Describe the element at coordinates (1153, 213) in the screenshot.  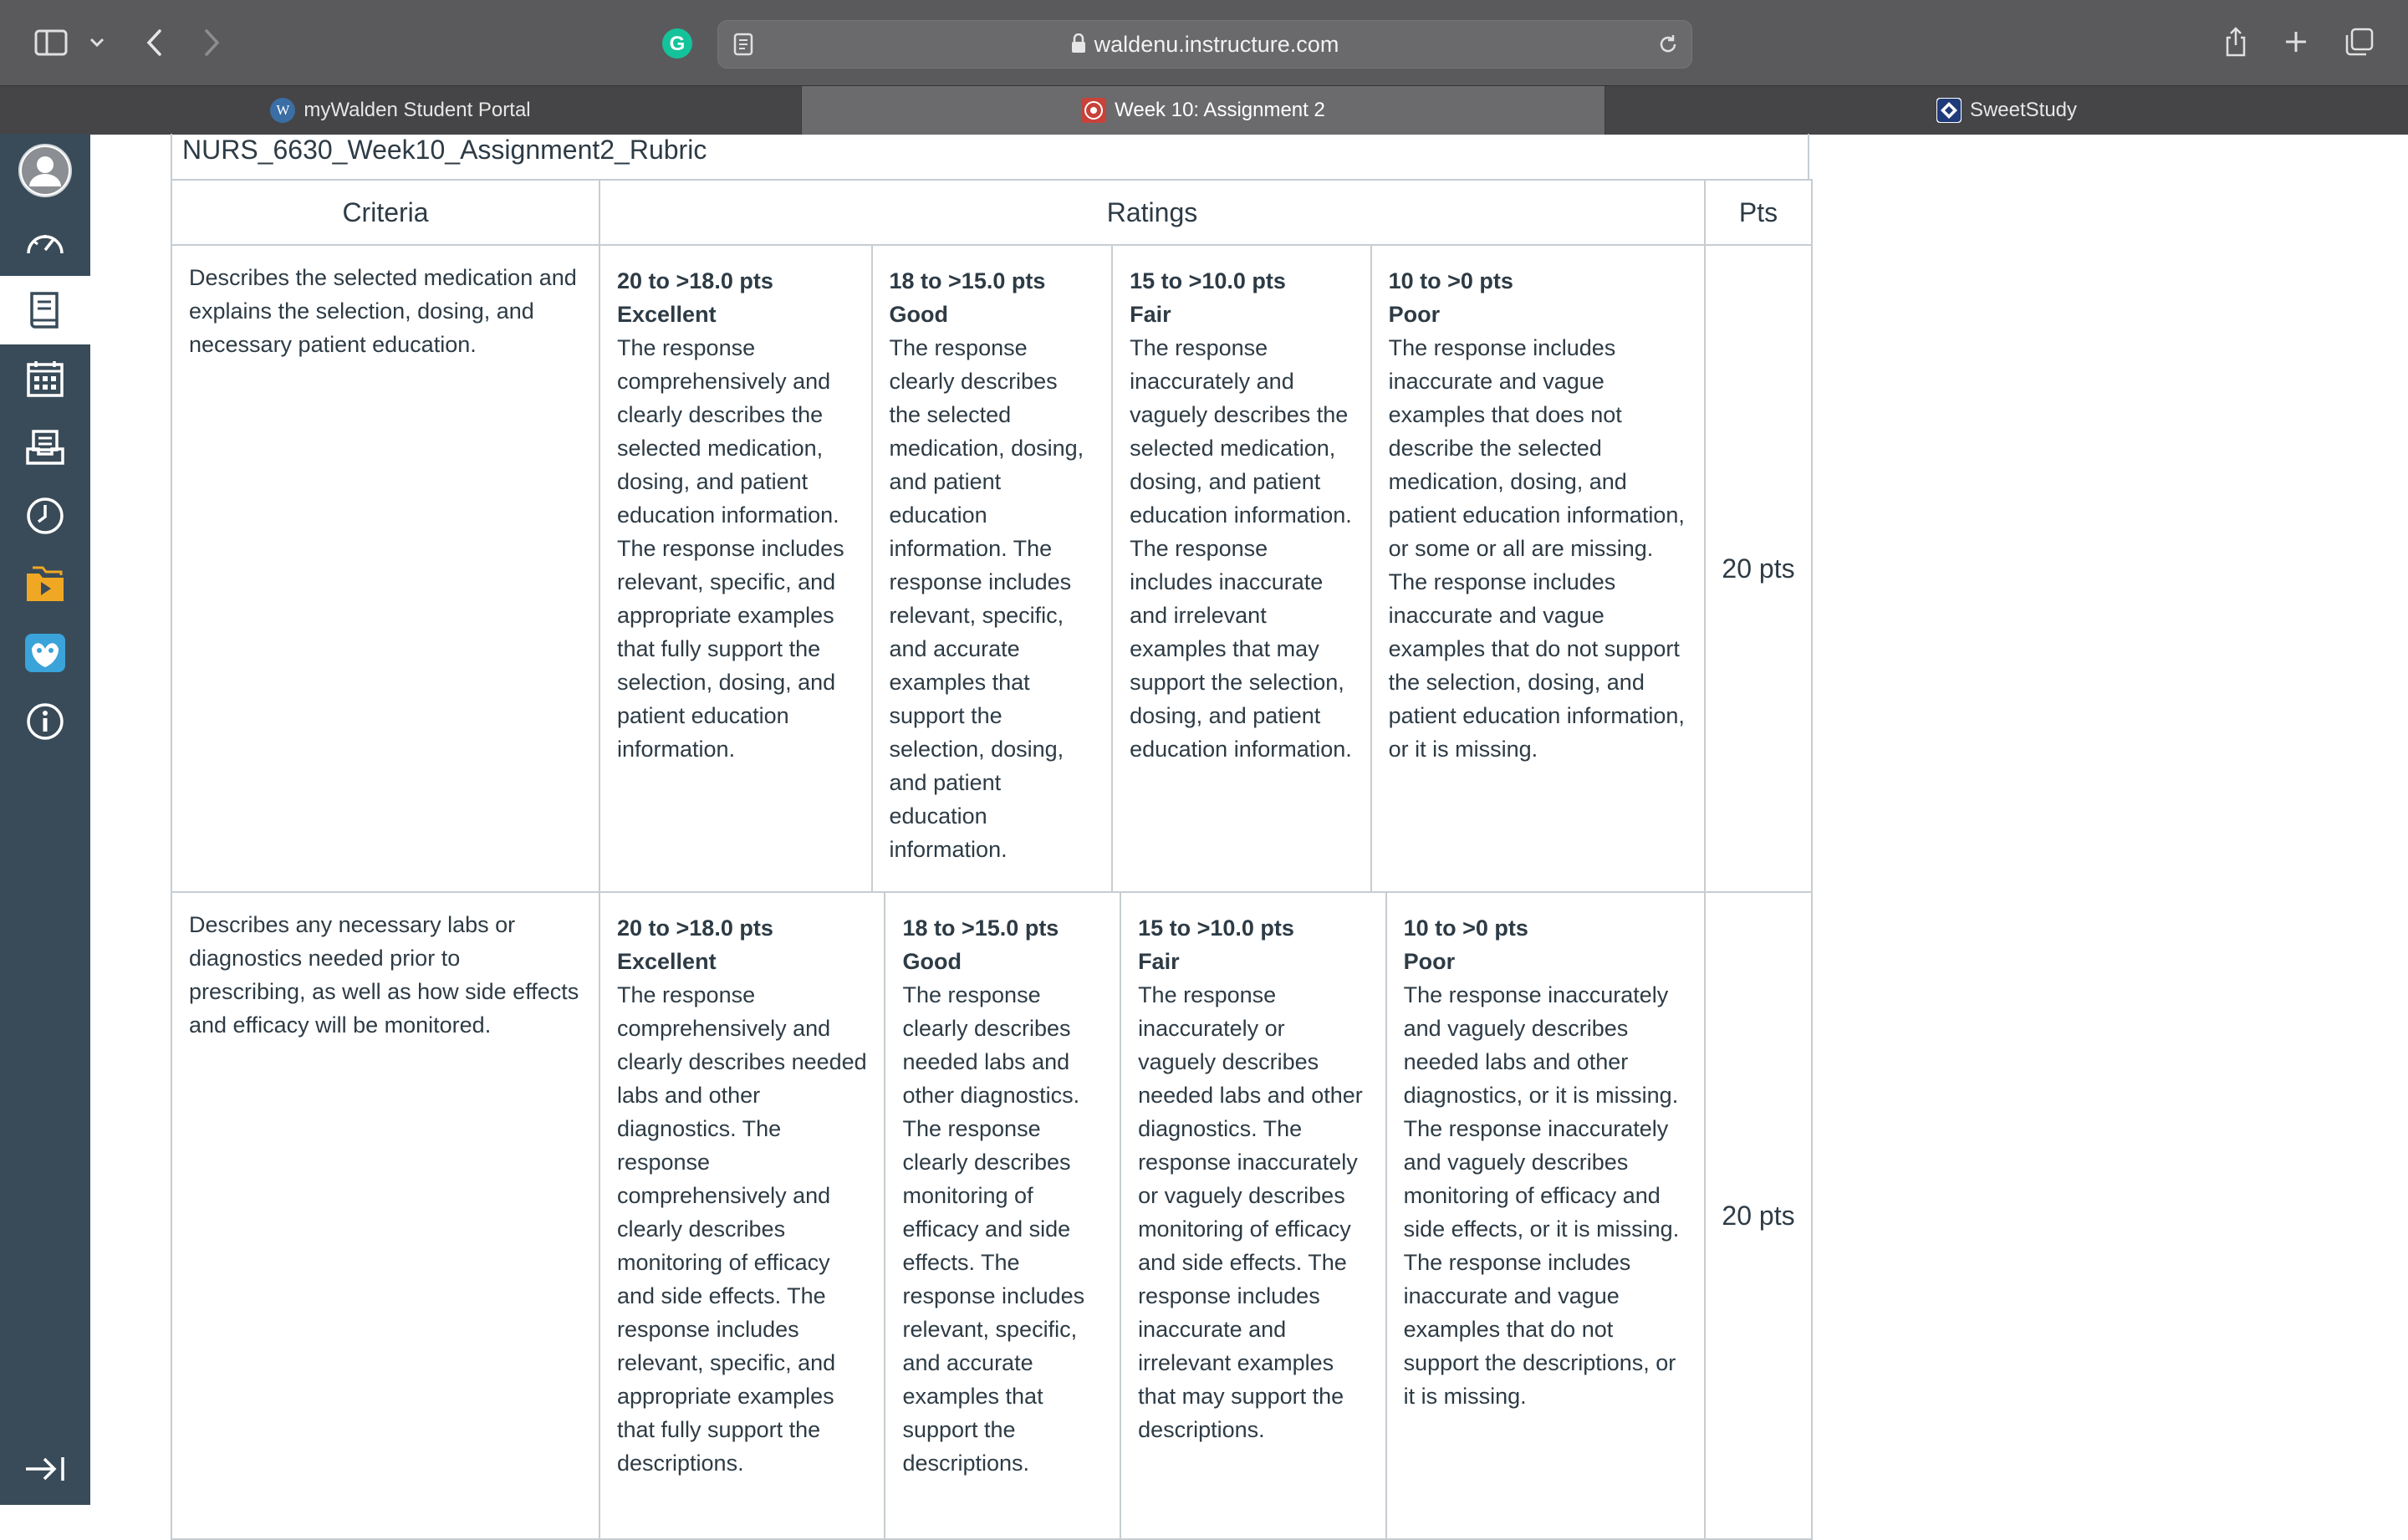
I see `ratings-header: Ratings` at that location.